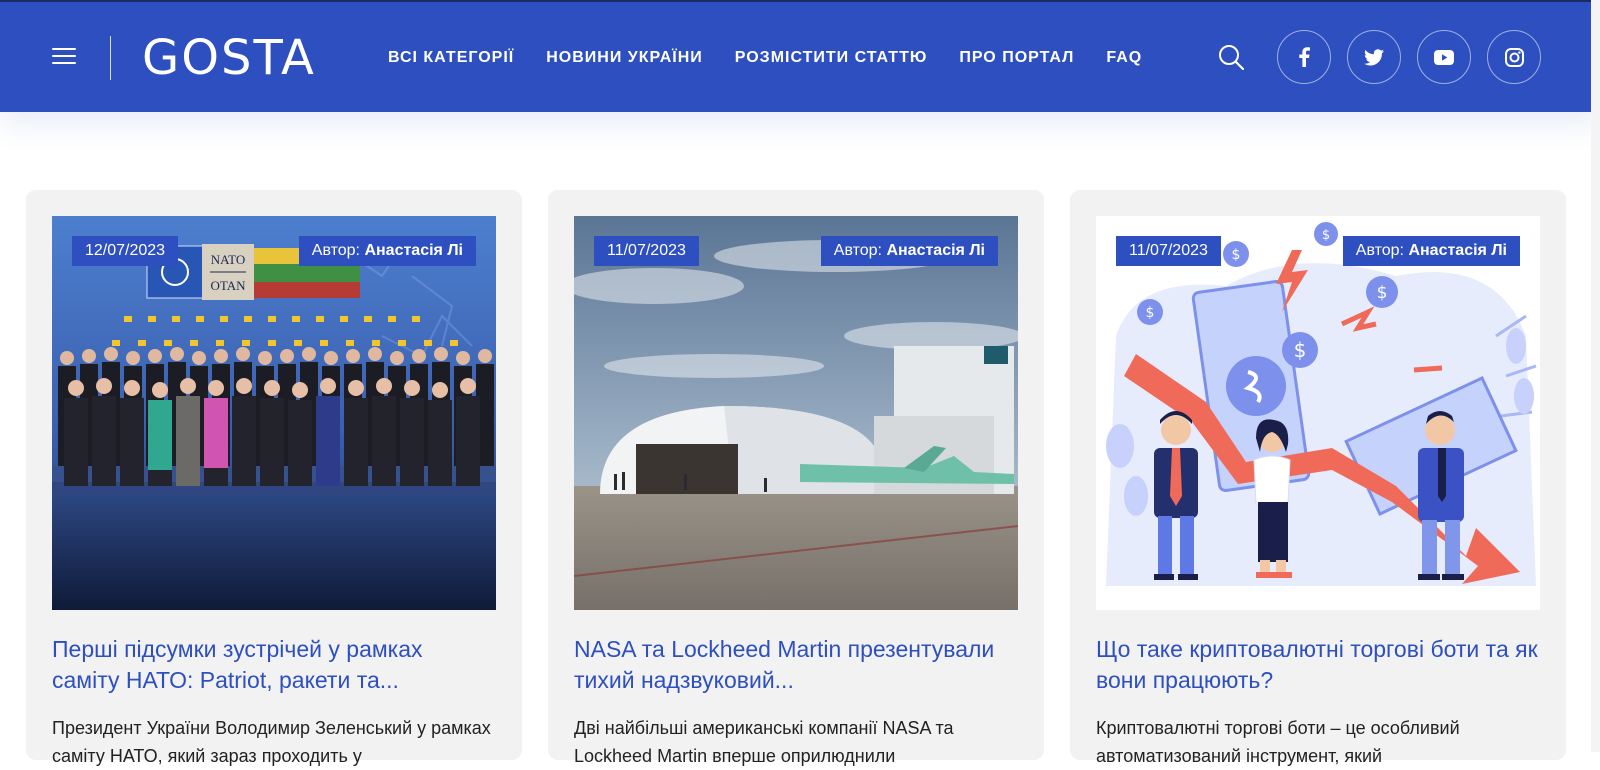  I want to click on nato-summit-photo: NATO OTAN, so click(274, 413).